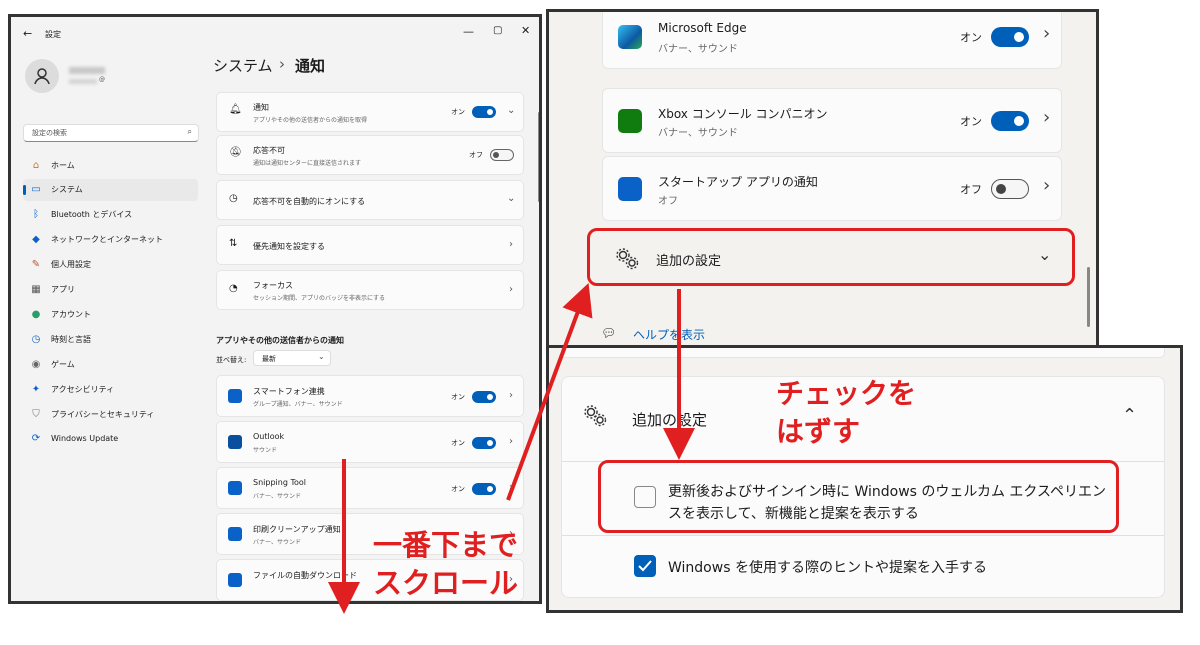 This screenshot has height=645, width=1200. I want to click on scroll-annotation-line1: 一番下まで, so click(446, 545).